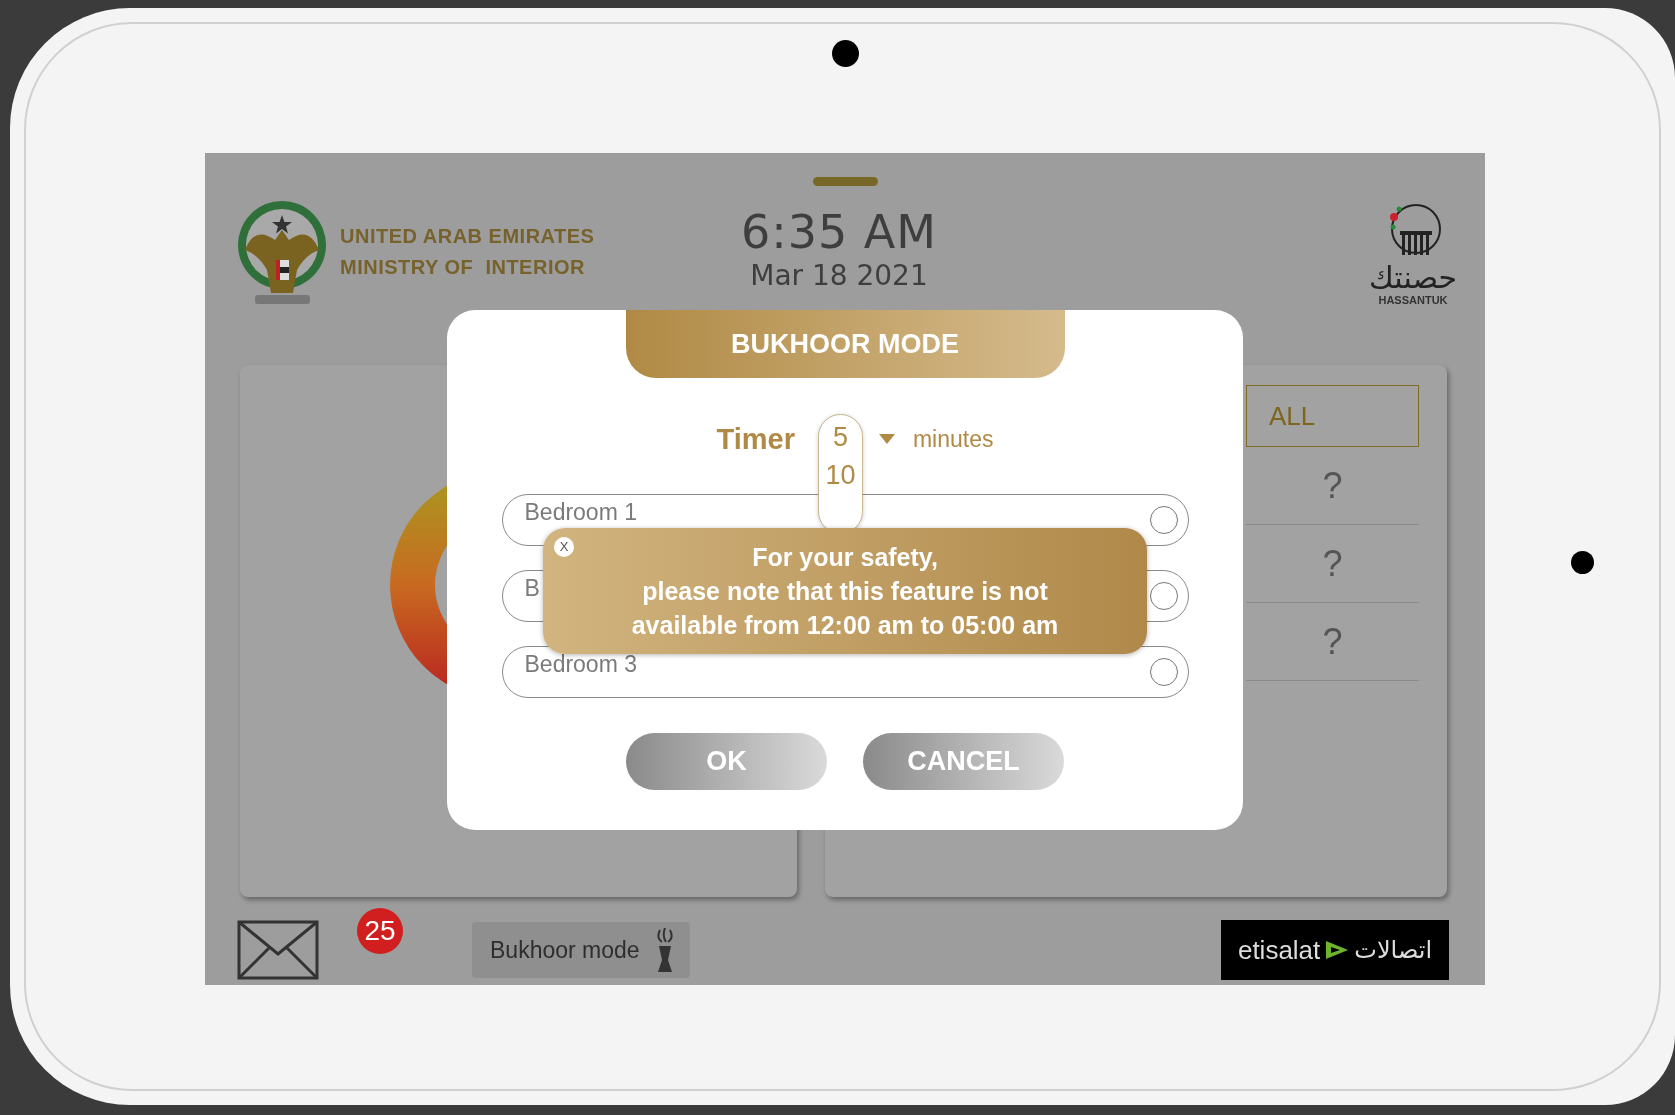 This screenshot has height=1115, width=1675. Describe the element at coordinates (726, 761) in the screenshot. I see `dialog-button: OK` at that location.